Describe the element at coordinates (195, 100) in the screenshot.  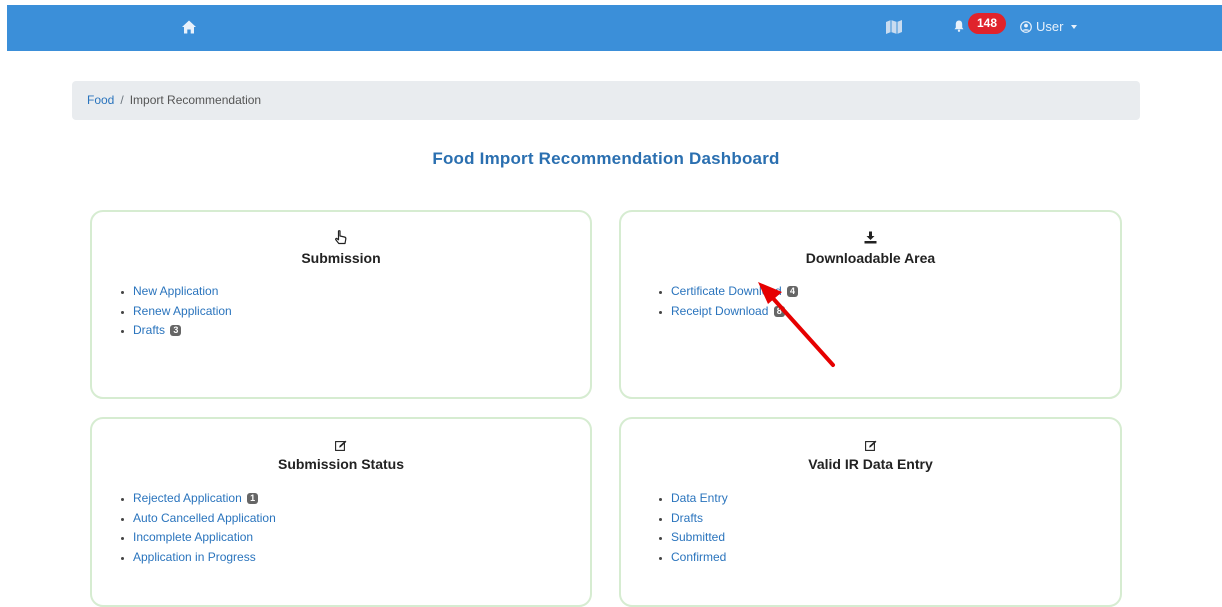
I see `breadcrumb-current: Import Recommendation` at that location.